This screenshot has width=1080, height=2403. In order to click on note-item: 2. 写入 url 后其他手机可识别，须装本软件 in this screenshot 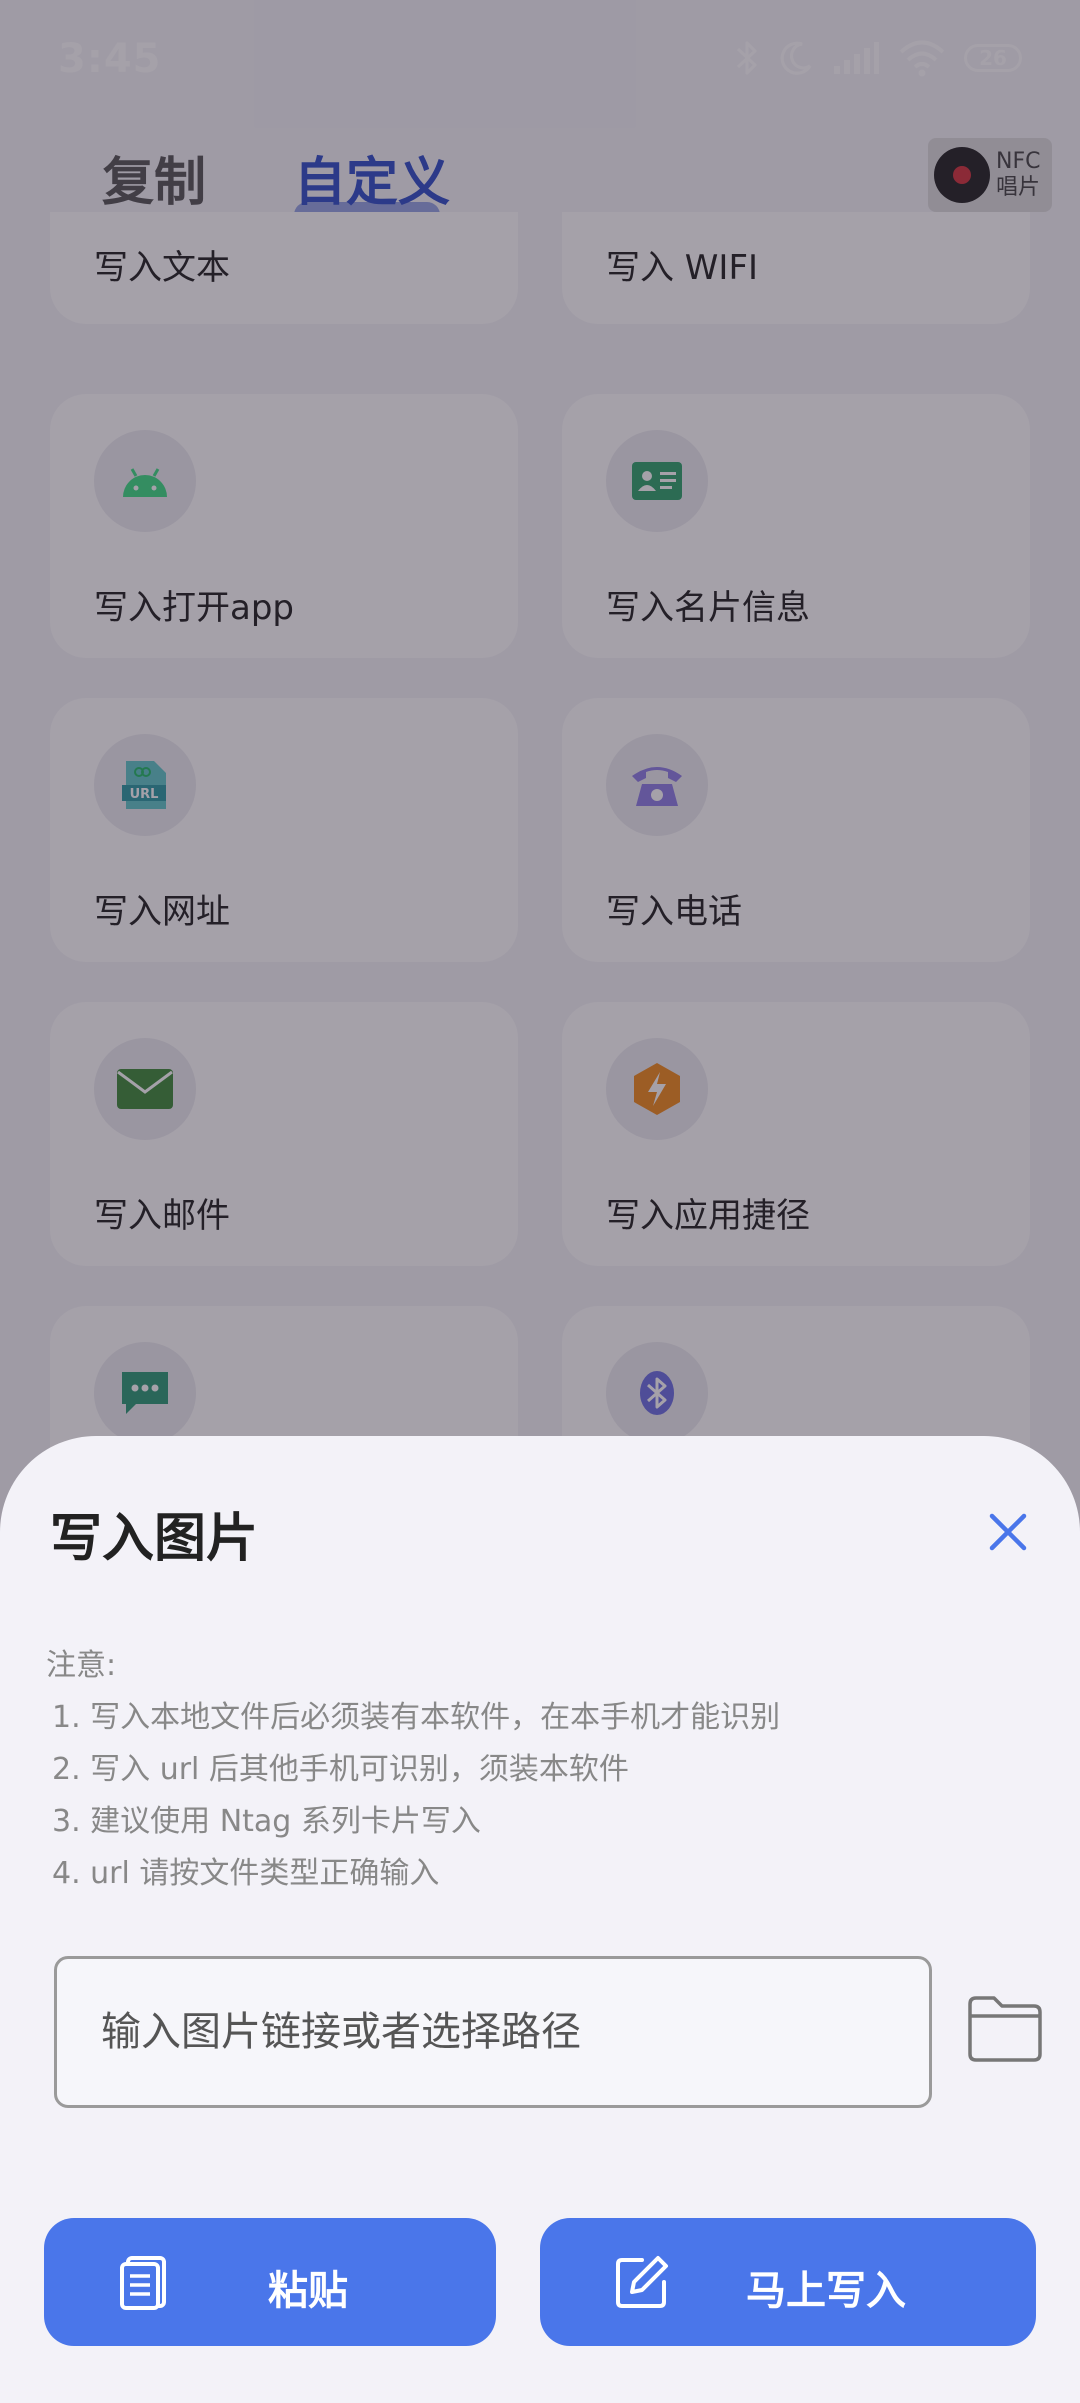, I will do `click(340, 1769)`.